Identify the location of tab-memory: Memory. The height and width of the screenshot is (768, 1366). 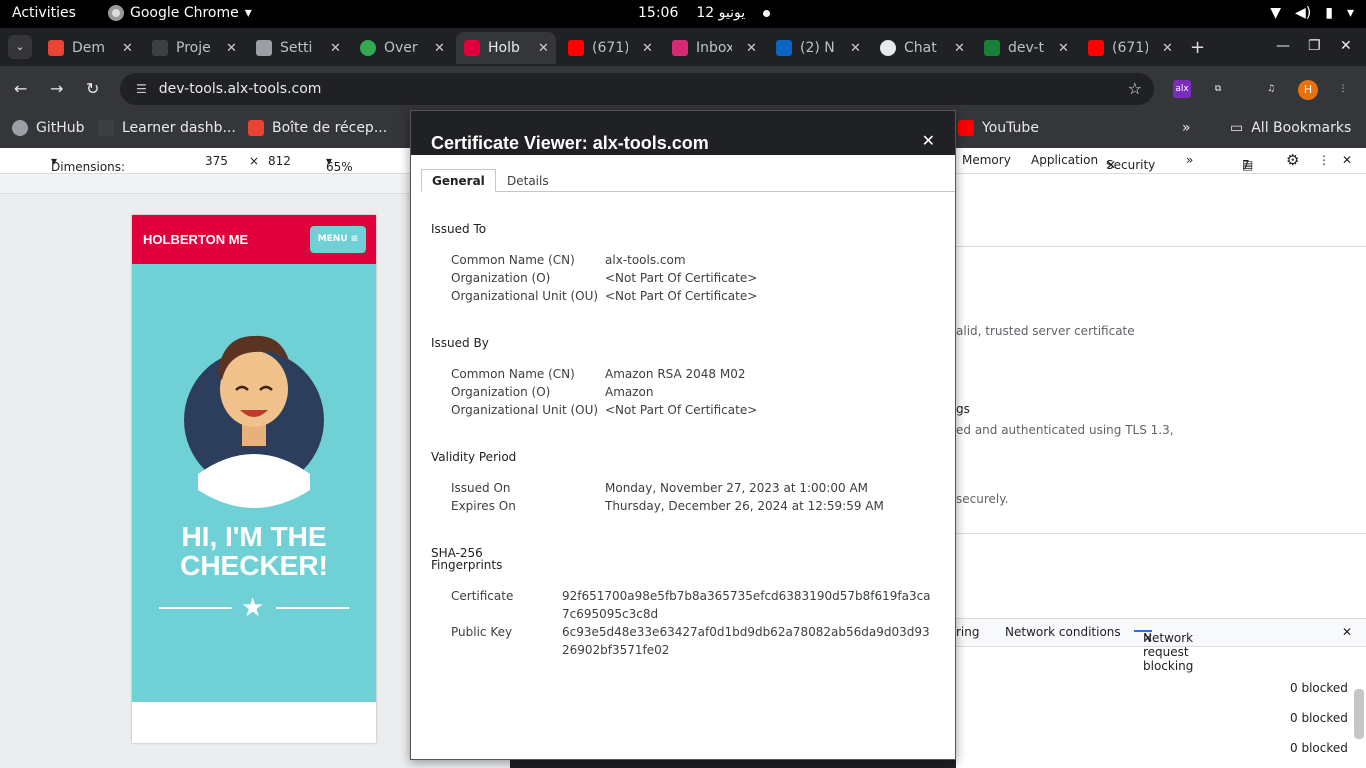
(986, 160).